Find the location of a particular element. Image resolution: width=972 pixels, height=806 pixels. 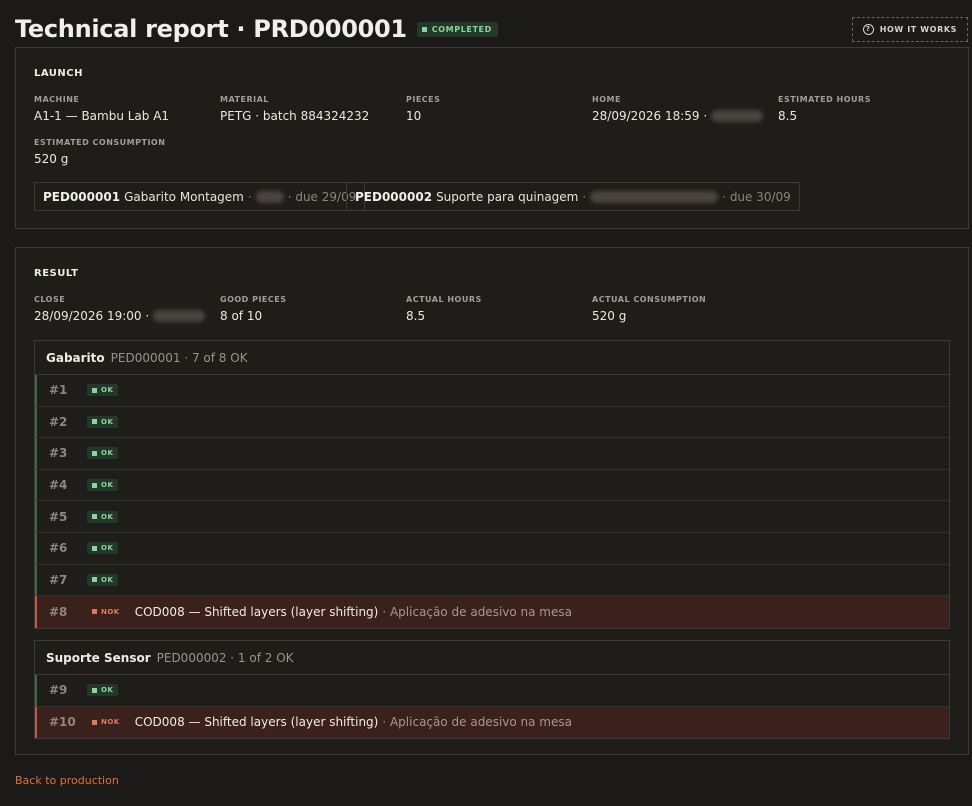

order-due: · due 30/09 is located at coordinates (756, 196).